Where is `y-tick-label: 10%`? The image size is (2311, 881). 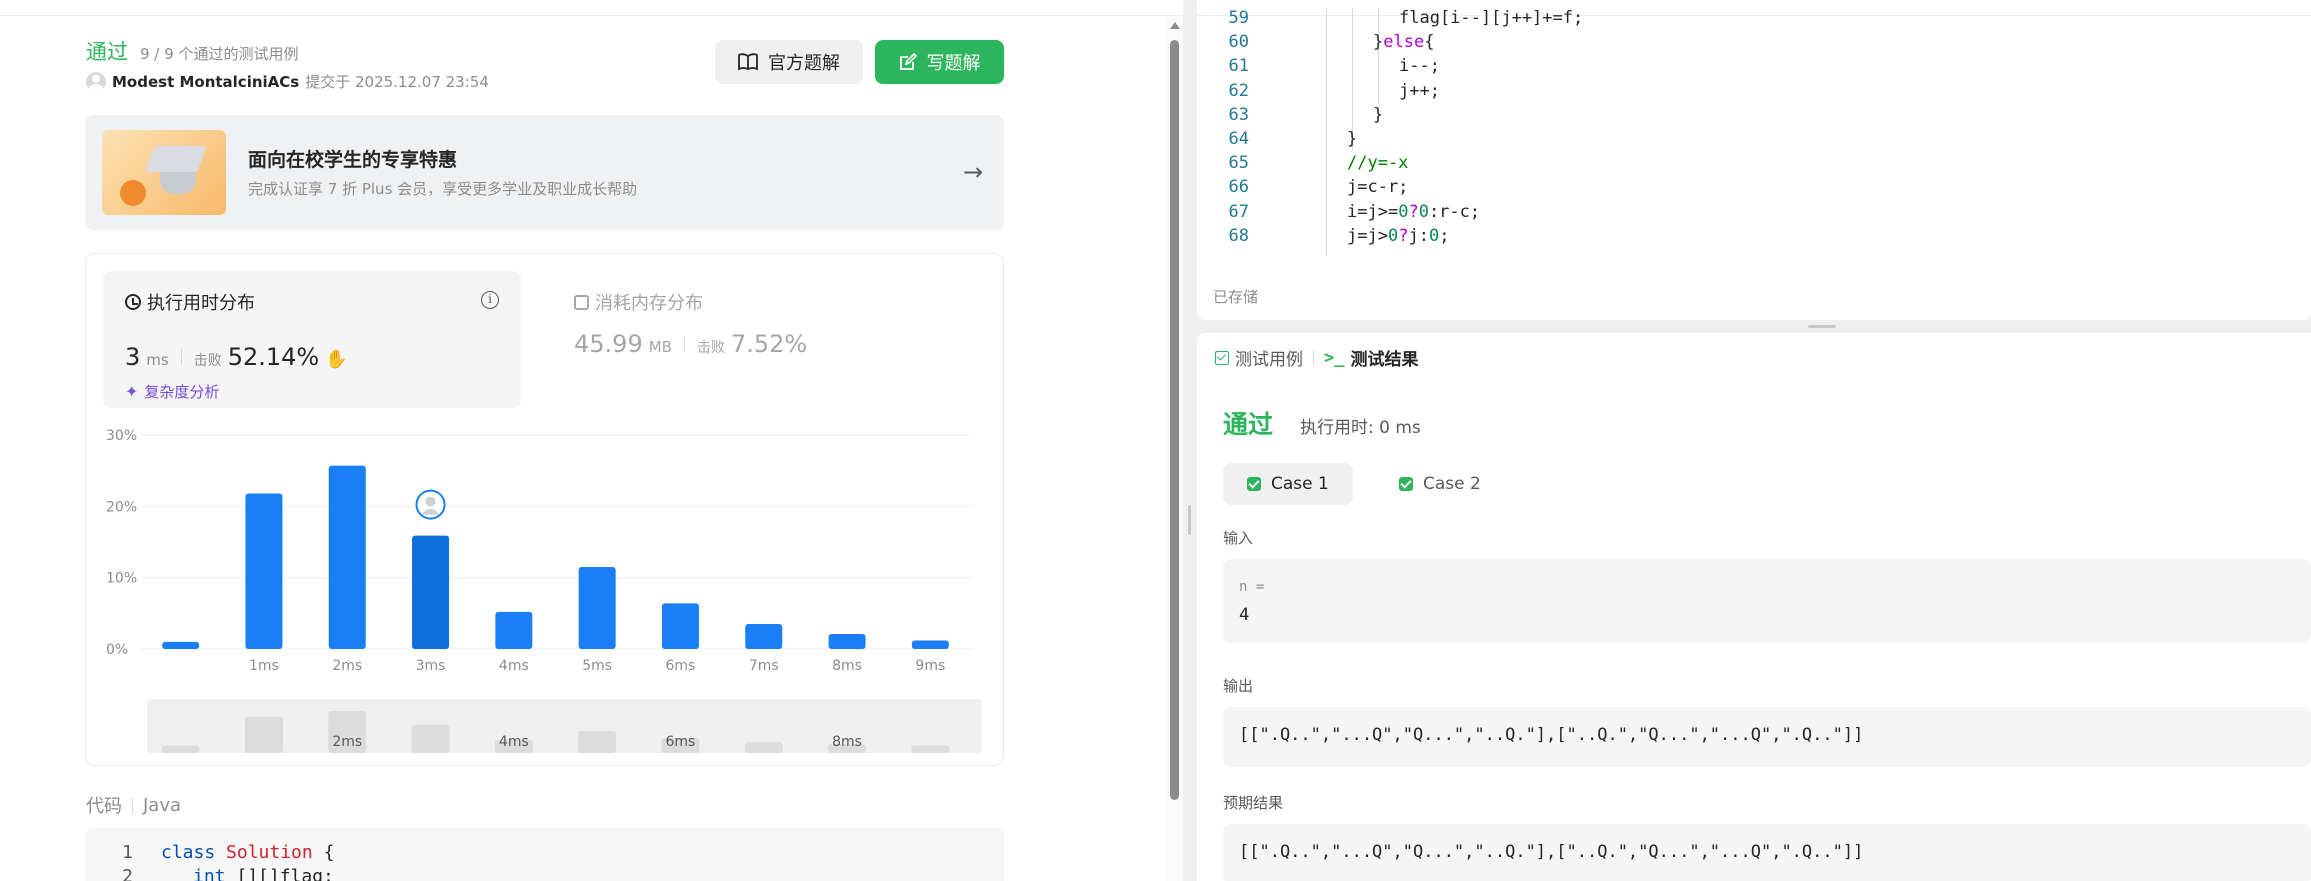 y-tick-label: 10% is located at coordinates (121, 579).